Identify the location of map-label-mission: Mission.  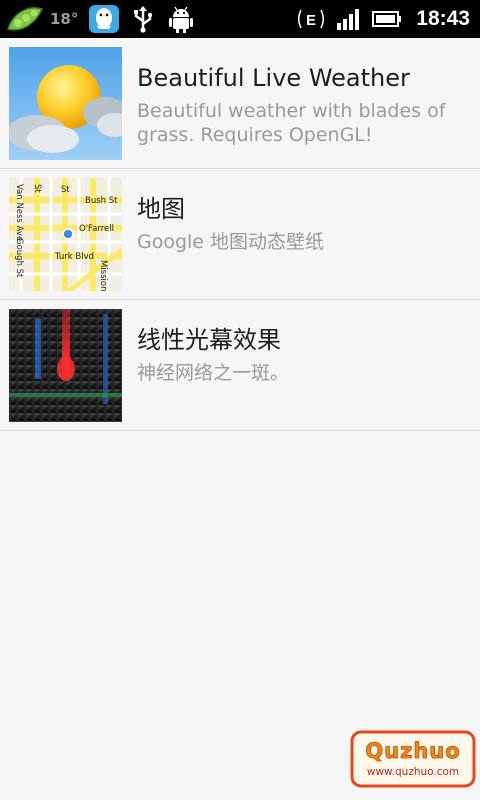
(103, 275).